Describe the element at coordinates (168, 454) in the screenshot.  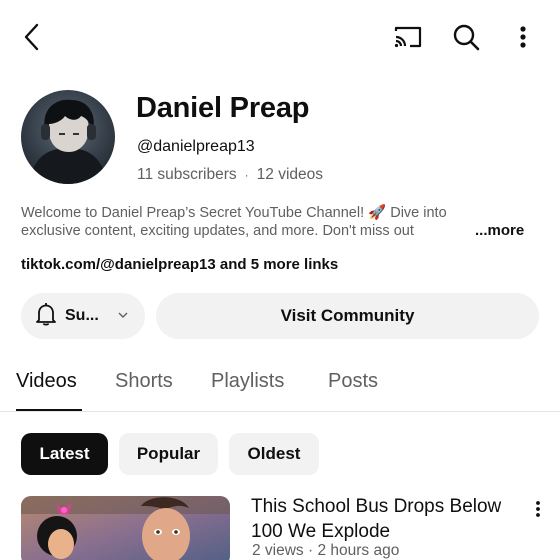
I see `chip-popular: Popular` at that location.